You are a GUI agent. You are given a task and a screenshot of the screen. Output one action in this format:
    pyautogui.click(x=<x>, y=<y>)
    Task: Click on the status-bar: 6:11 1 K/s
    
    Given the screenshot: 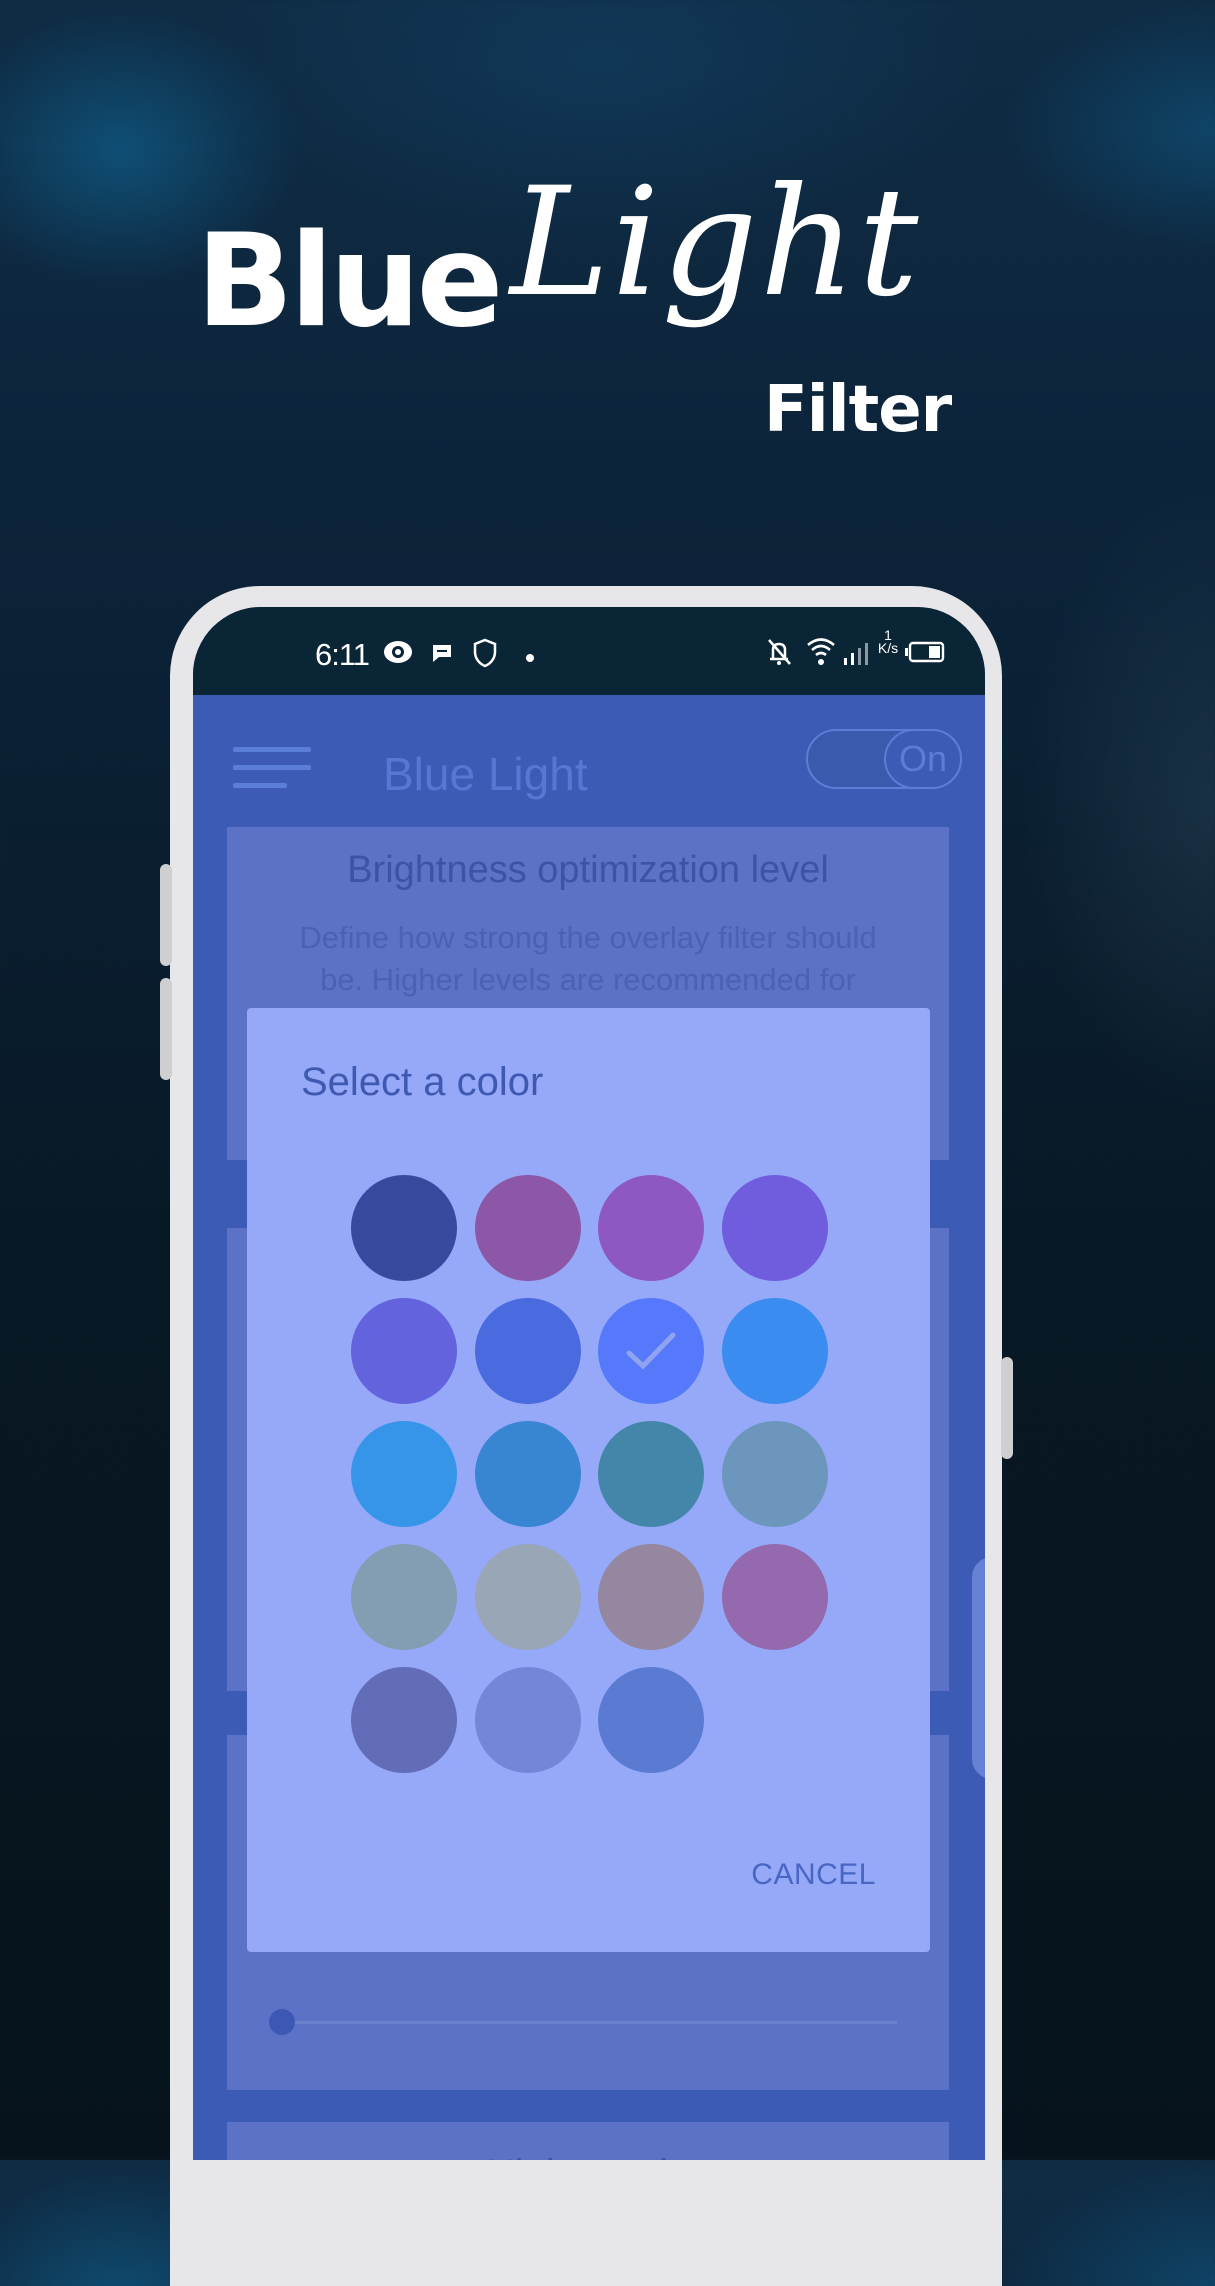 What is the action you would take?
    pyautogui.click(x=589, y=651)
    